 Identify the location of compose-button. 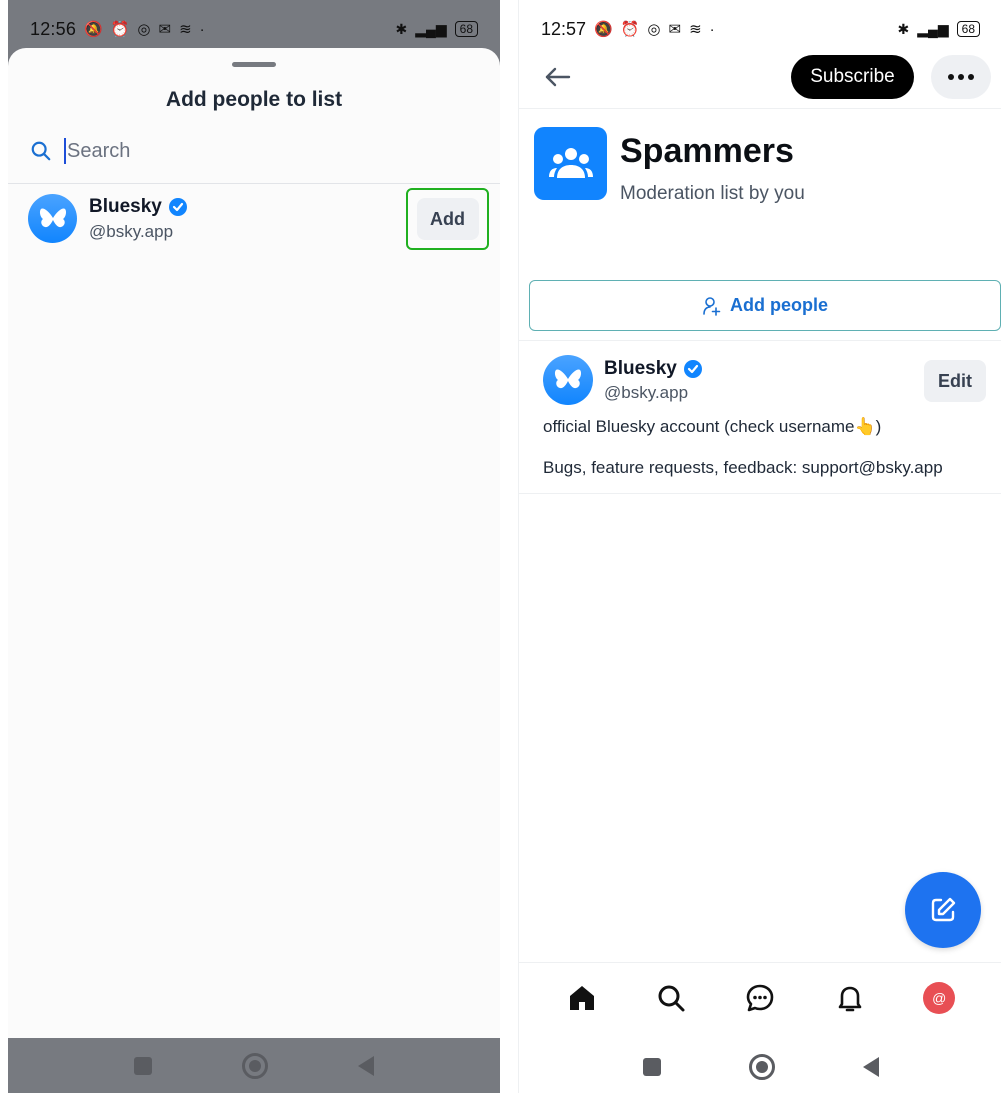
(943, 910).